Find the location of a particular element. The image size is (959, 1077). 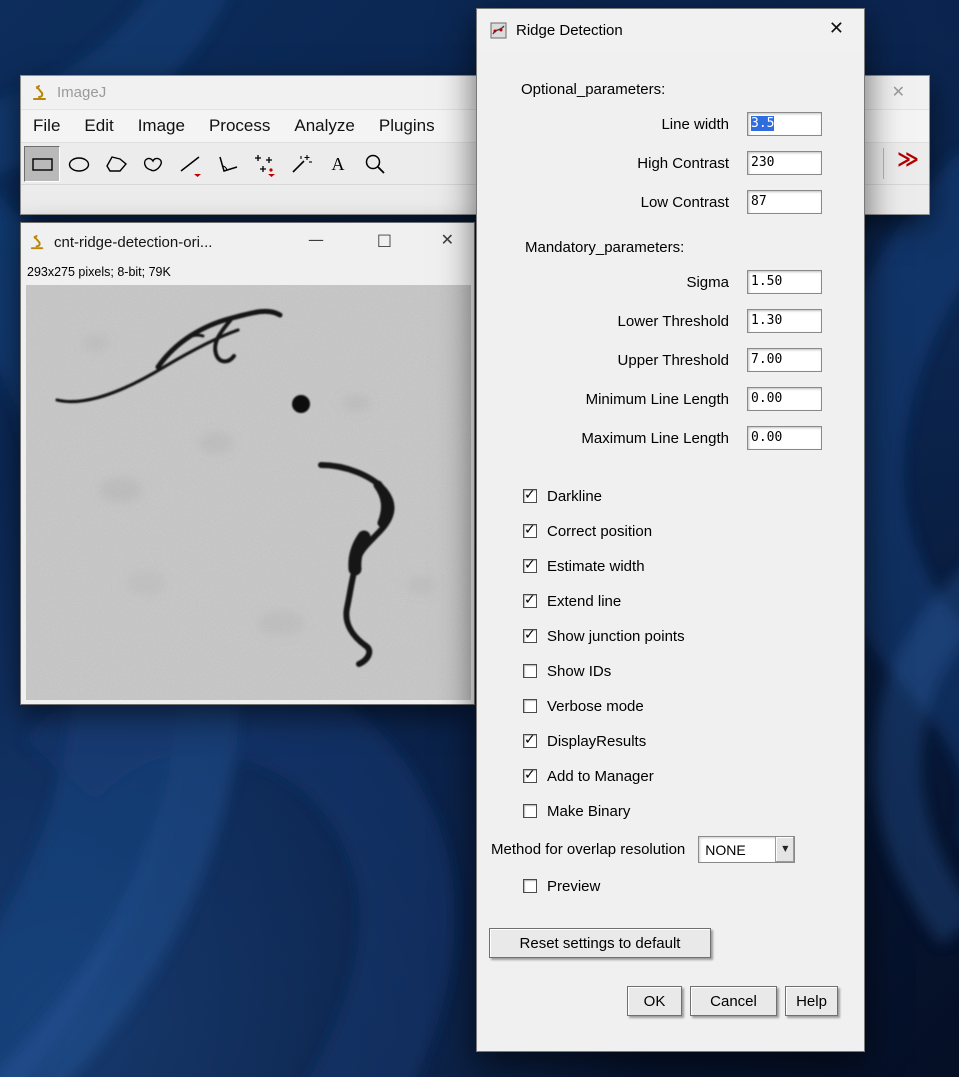

overlap-method-dropdown: NONE ▼ is located at coordinates (747, 849).